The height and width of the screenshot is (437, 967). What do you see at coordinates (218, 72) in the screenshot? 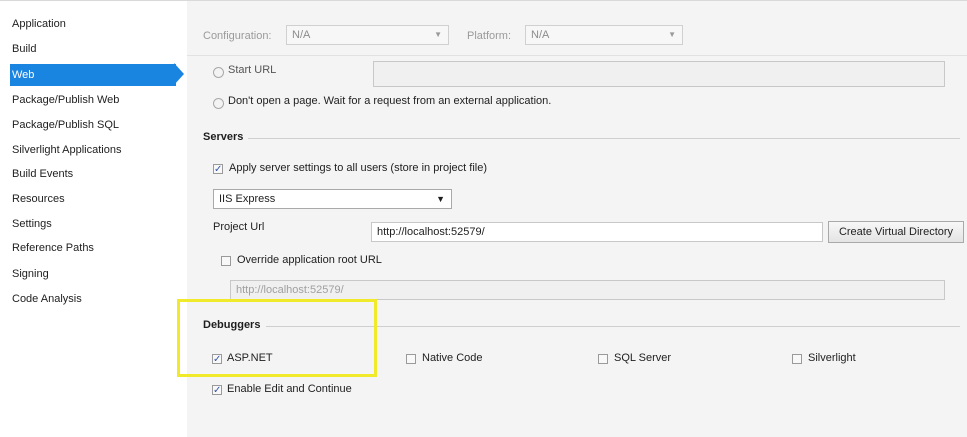
I see `start-url-radio` at bounding box center [218, 72].